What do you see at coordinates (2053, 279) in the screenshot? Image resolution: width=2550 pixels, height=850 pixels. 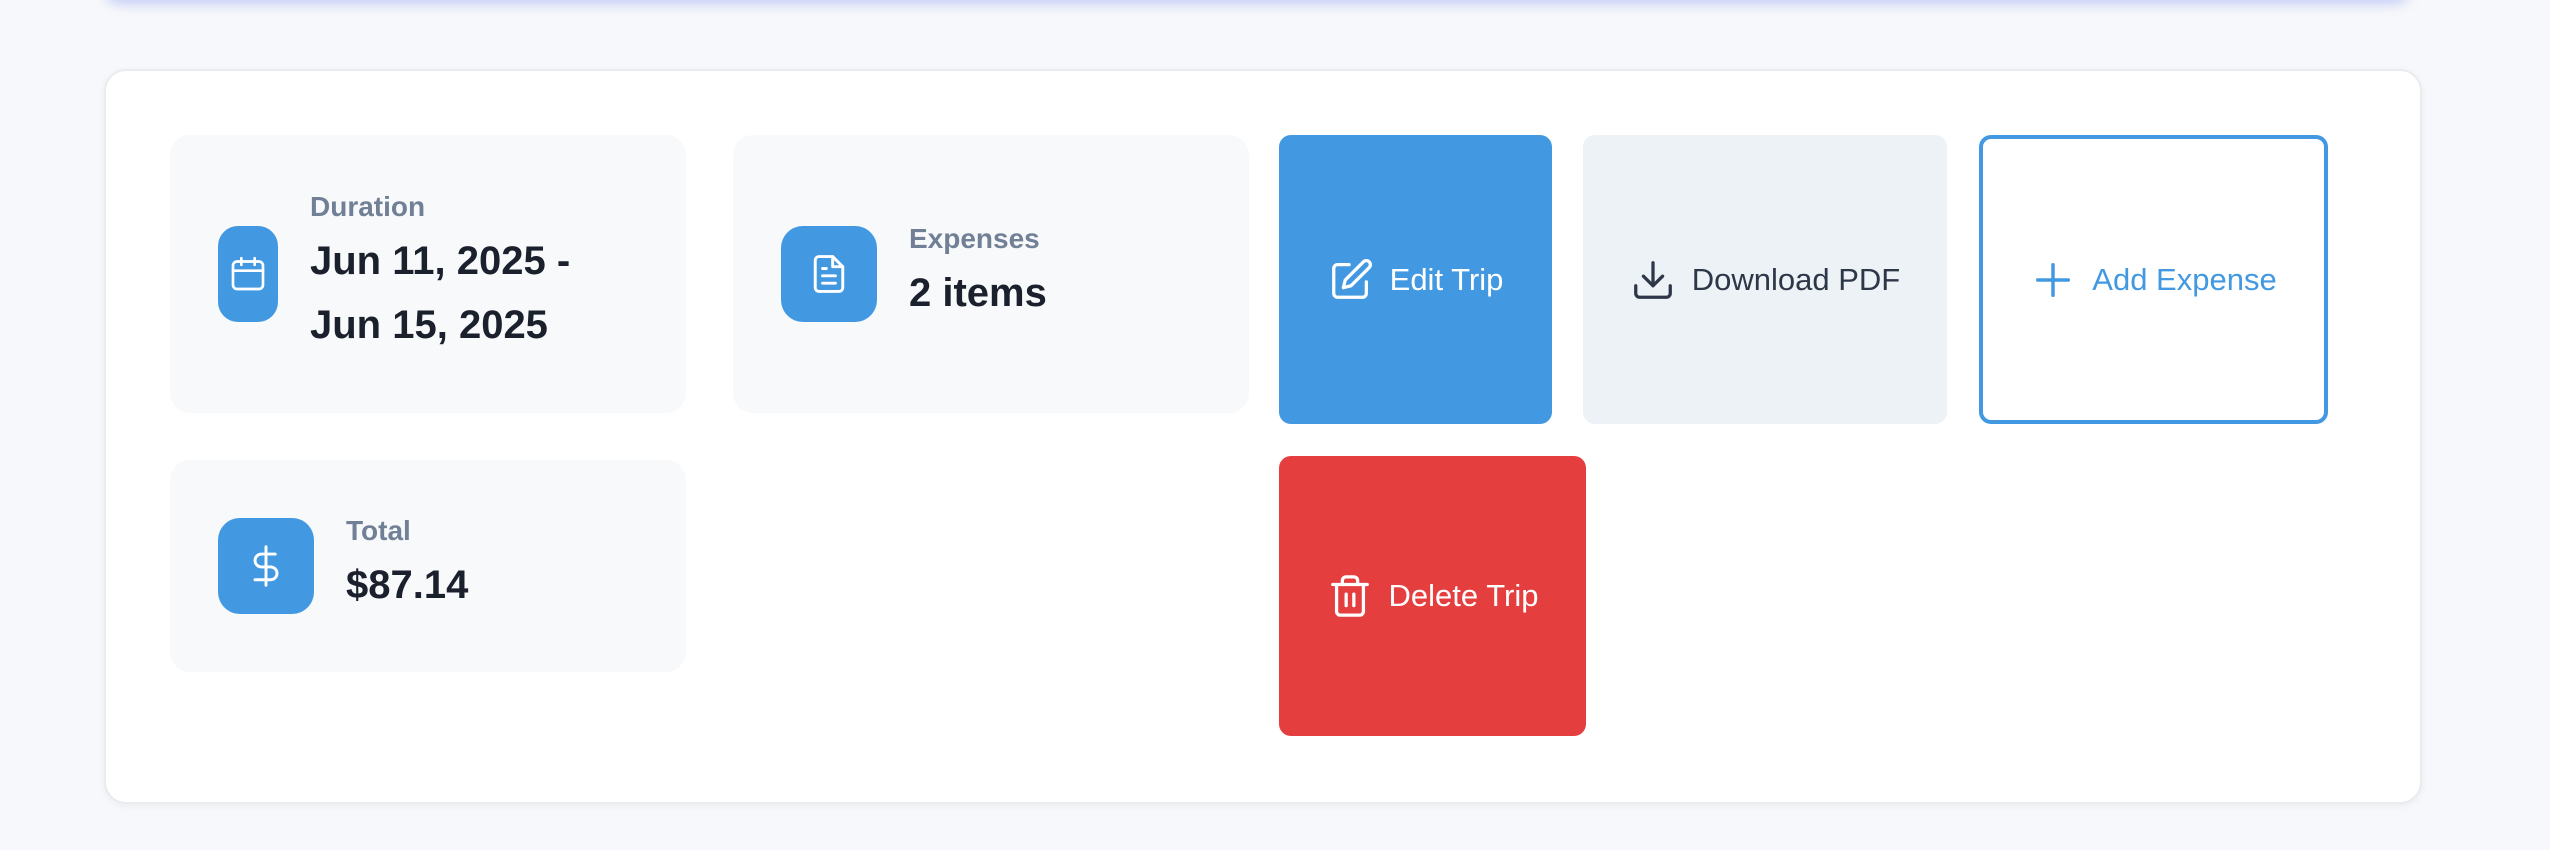 I see `plus-icon` at bounding box center [2053, 279].